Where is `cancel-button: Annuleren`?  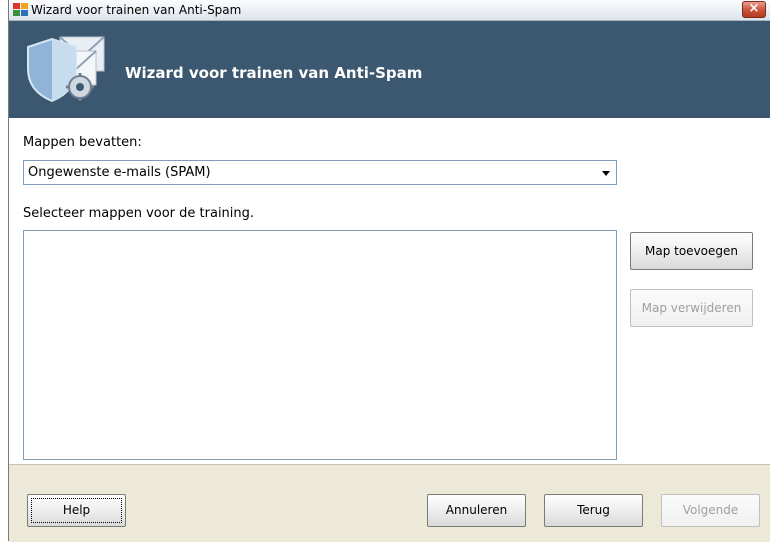 cancel-button: Annuleren is located at coordinates (476, 510).